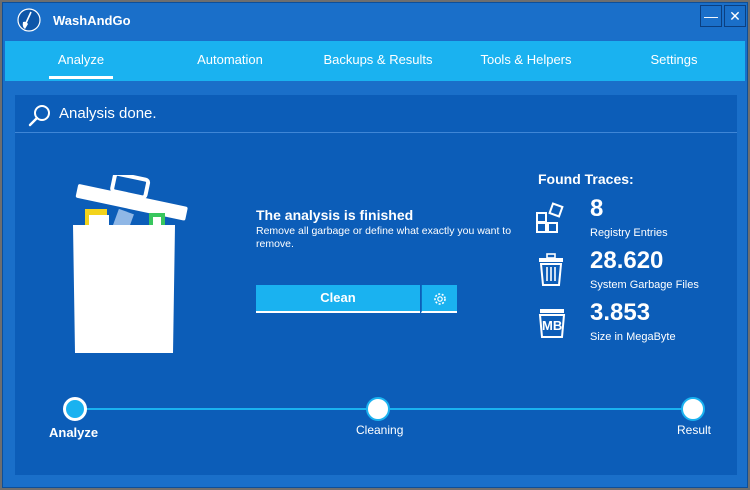  What do you see at coordinates (81, 61) in the screenshot?
I see `tab-analyze: Analyze` at bounding box center [81, 61].